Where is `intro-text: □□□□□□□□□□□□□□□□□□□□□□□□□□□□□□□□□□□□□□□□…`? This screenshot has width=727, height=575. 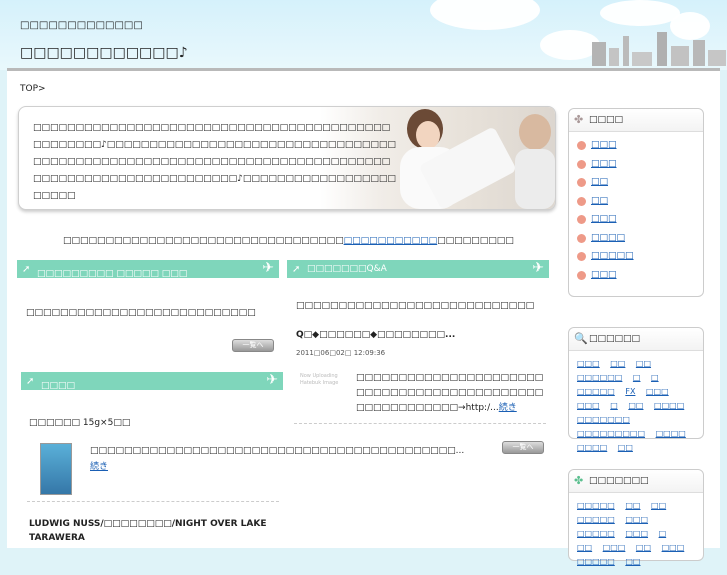
intro-text: □□□□□□□□□□□□□□□□□□□□□□□□□□□□□□□□□□□□□□□□… is located at coordinates (288, 241).